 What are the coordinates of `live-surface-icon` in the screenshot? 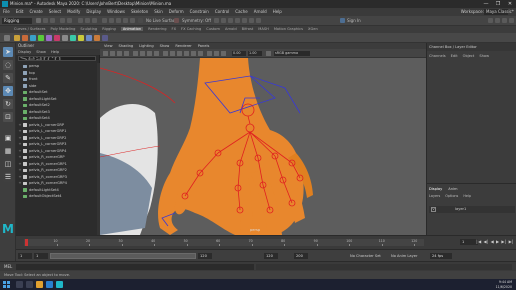 It's located at (140, 20).